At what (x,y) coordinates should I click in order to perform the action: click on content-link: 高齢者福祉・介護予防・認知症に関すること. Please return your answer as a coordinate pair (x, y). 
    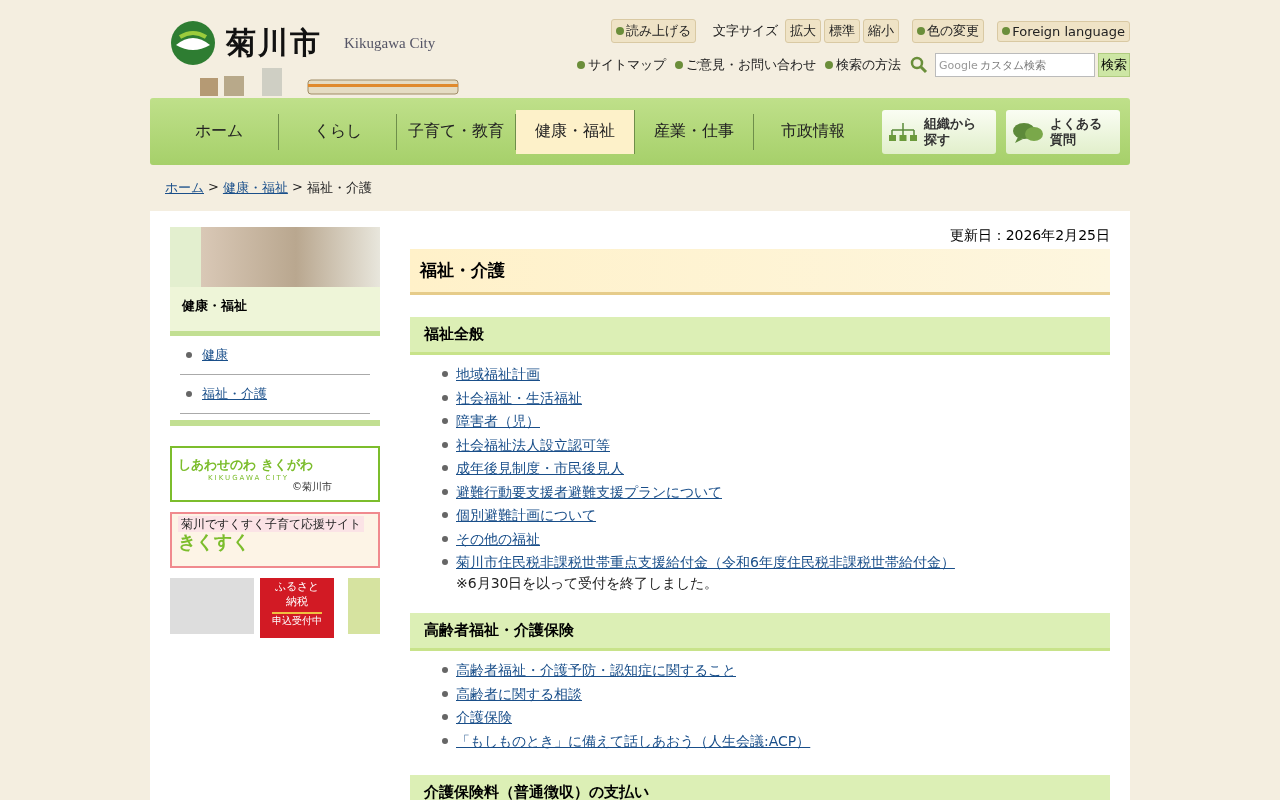
    Looking at the image, I should click on (596, 670).